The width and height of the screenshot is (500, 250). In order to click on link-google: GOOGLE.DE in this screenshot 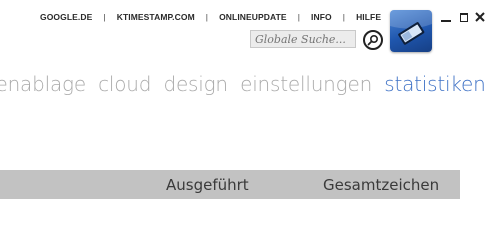, I will do `click(66, 17)`.